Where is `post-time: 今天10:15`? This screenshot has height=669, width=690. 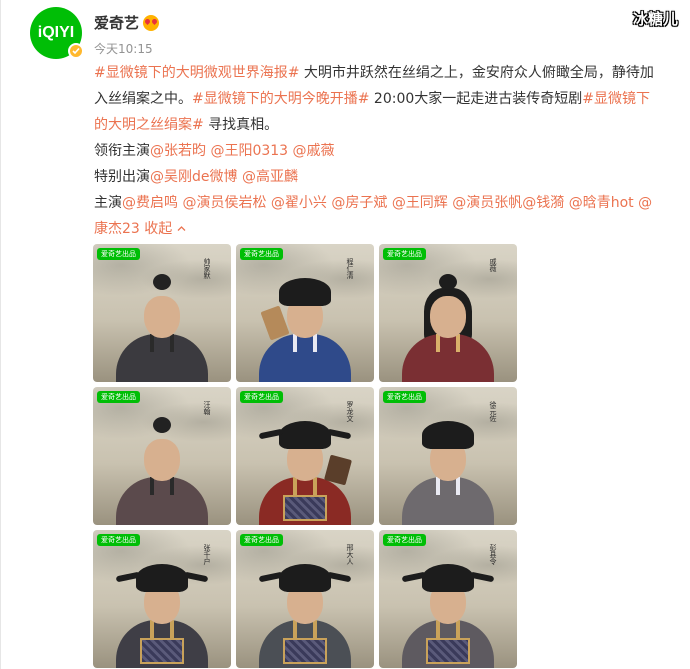
post-time: 今天10:15 is located at coordinates (123, 48).